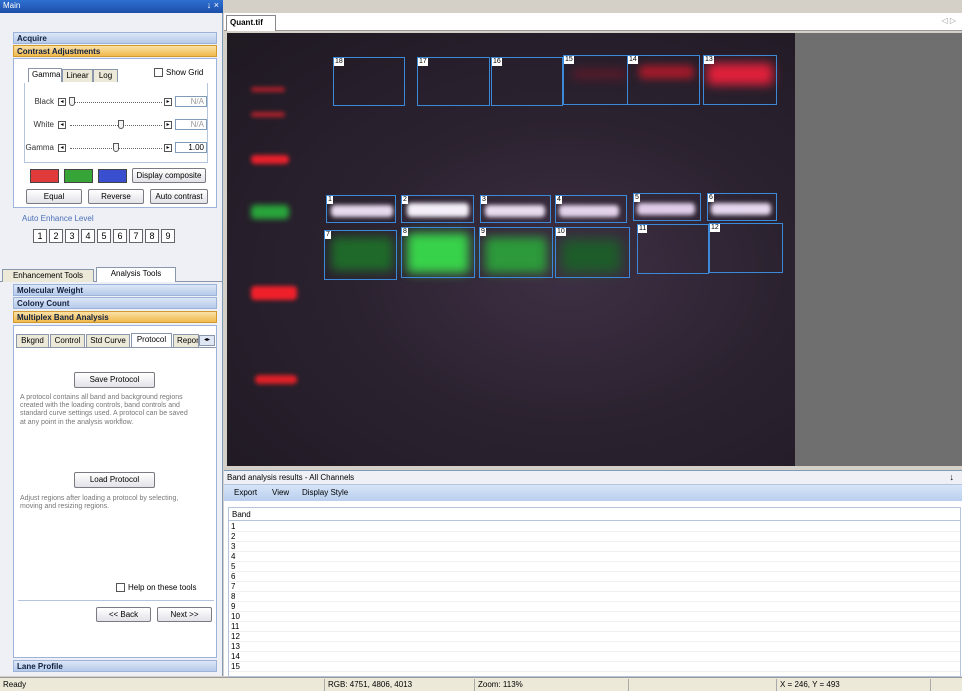 The height and width of the screenshot is (691, 962). I want to click on menu-view: View, so click(280, 492).